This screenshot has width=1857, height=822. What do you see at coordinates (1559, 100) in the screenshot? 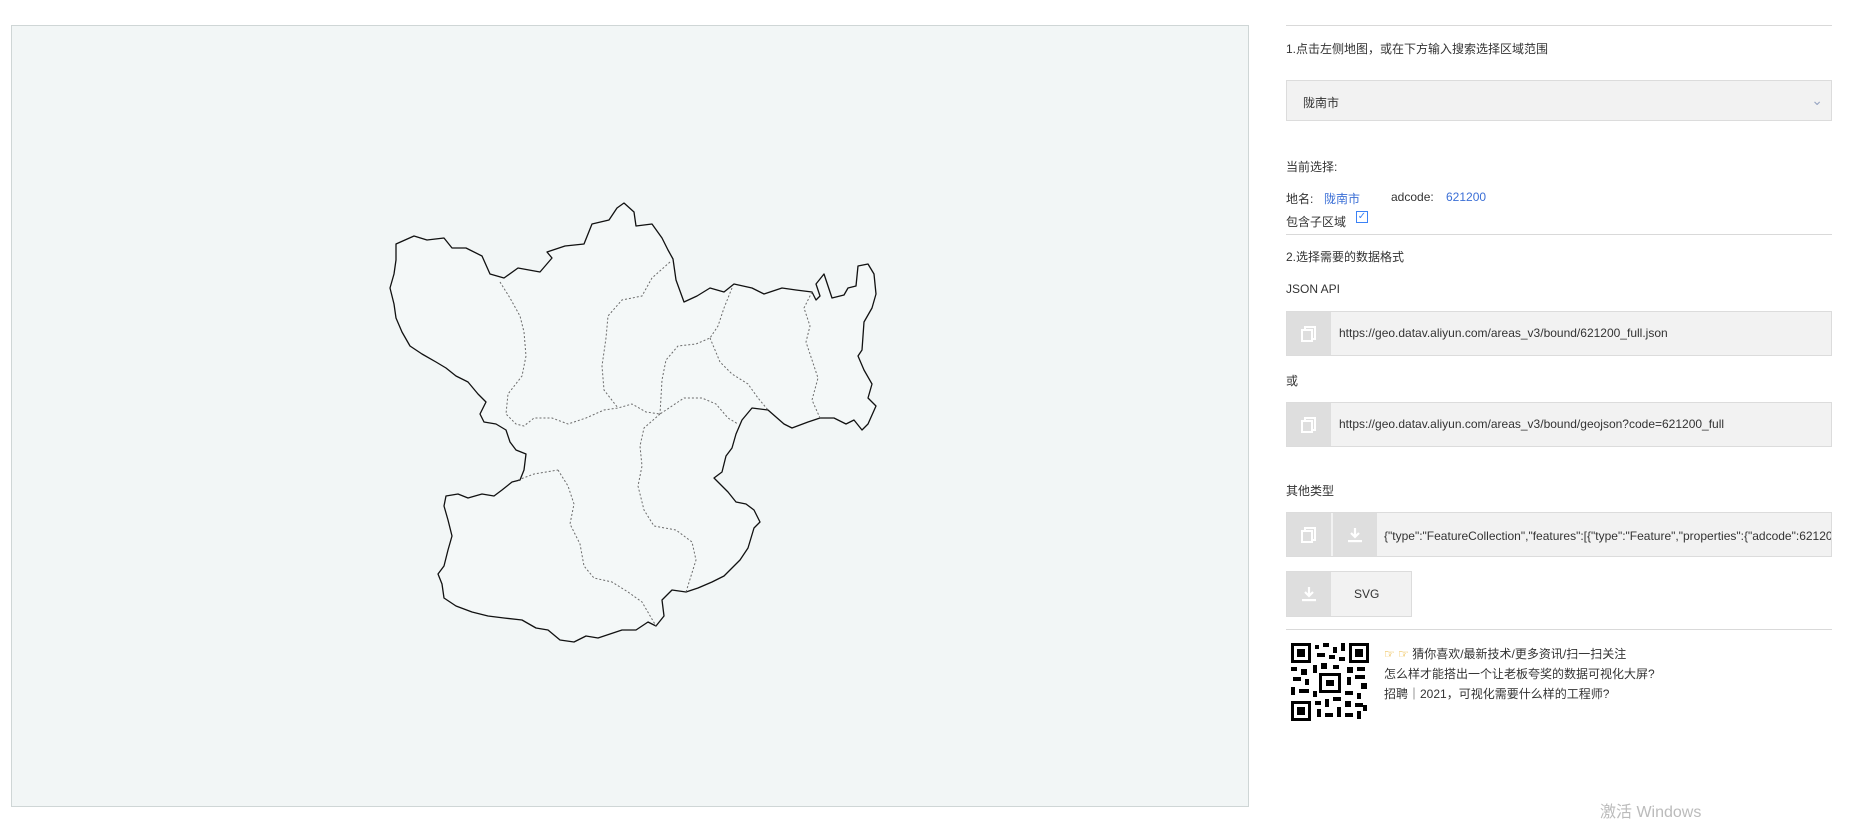
I see `region-select: 陇南市 ⌄` at bounding box center [1559, 100].